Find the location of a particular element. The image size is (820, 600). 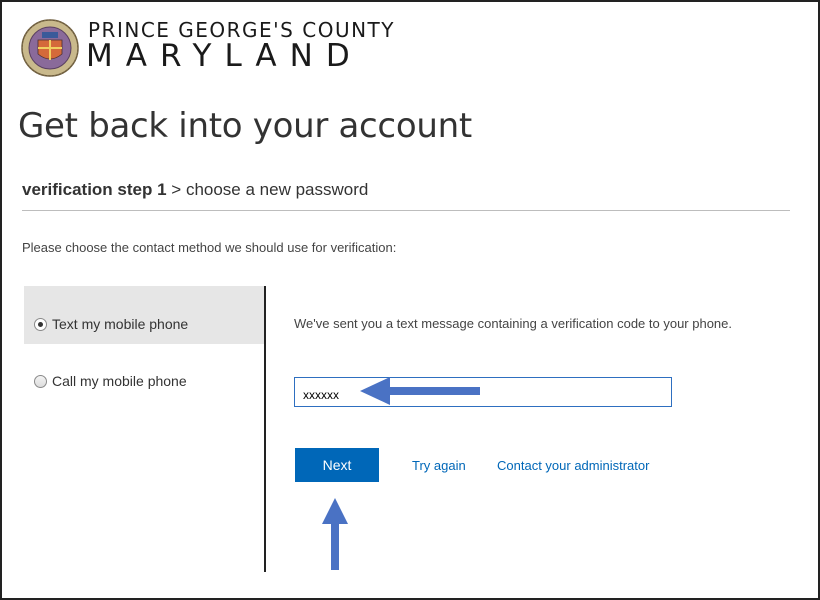

try-again-link: Try again is located at coordinates (439, 465).